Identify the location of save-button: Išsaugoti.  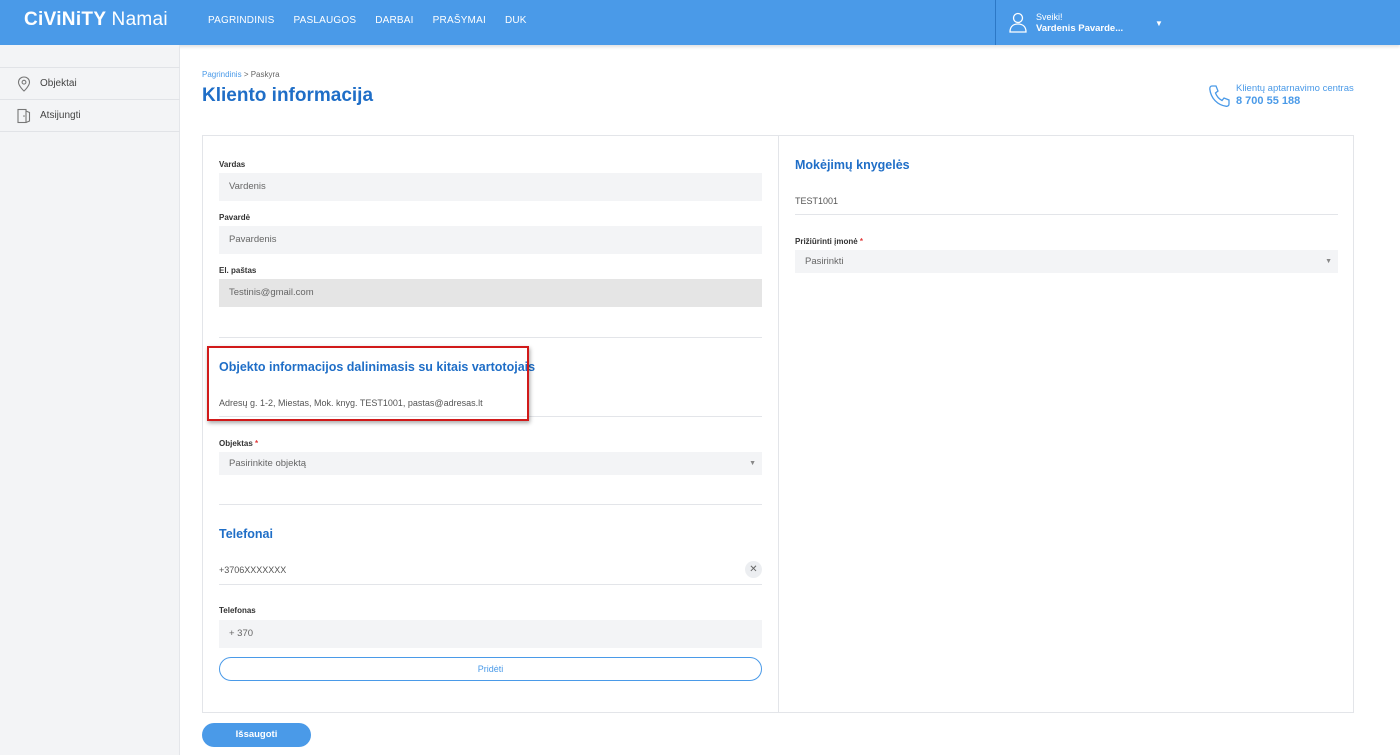
(256, 735).